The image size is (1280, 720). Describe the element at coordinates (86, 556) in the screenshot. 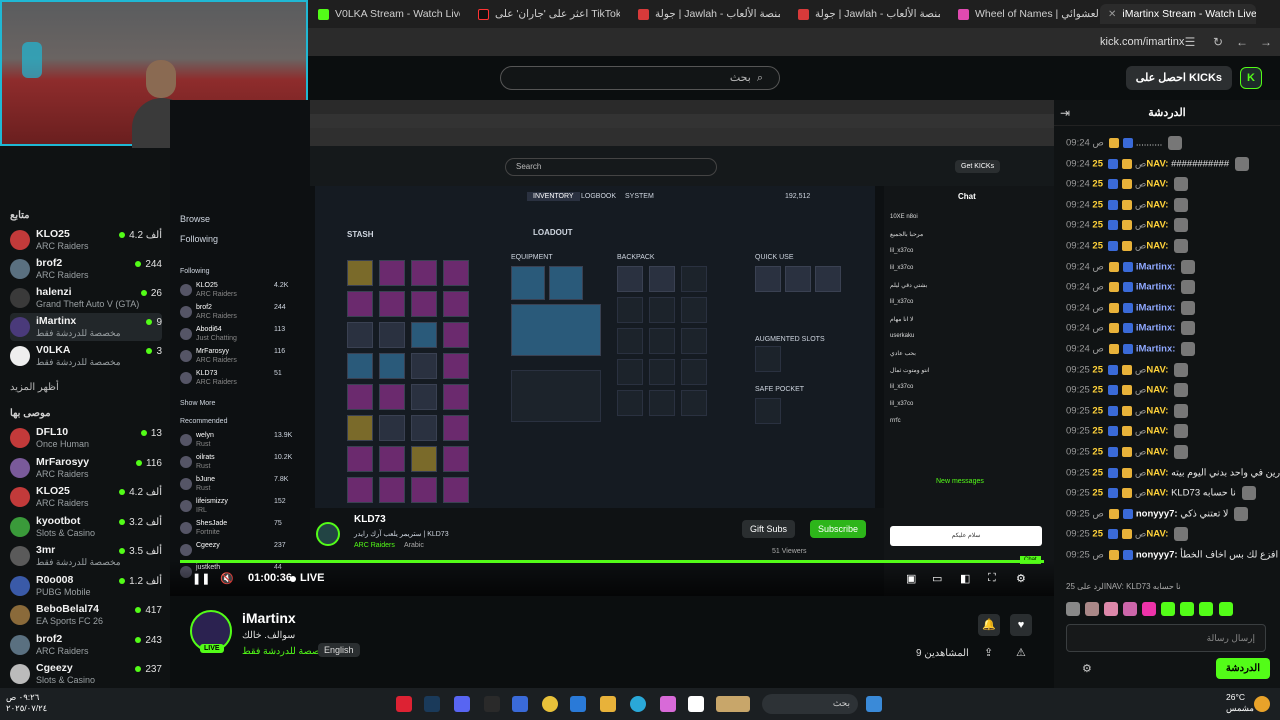

I see `sidebar-channel: 3mr مخصصة للدردشة فقط 3.5 ألف` at that location.